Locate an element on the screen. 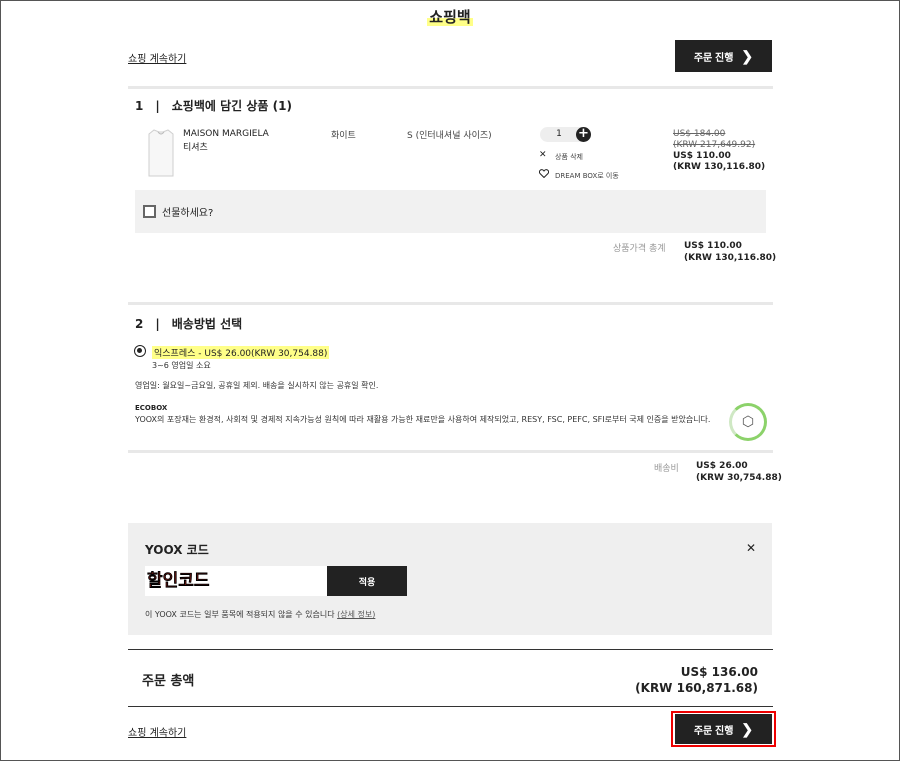 This screenshot has height=761, width=900. section-title-shipping: 2 | 배송방법 선택 is located at coordinates (189, 324).